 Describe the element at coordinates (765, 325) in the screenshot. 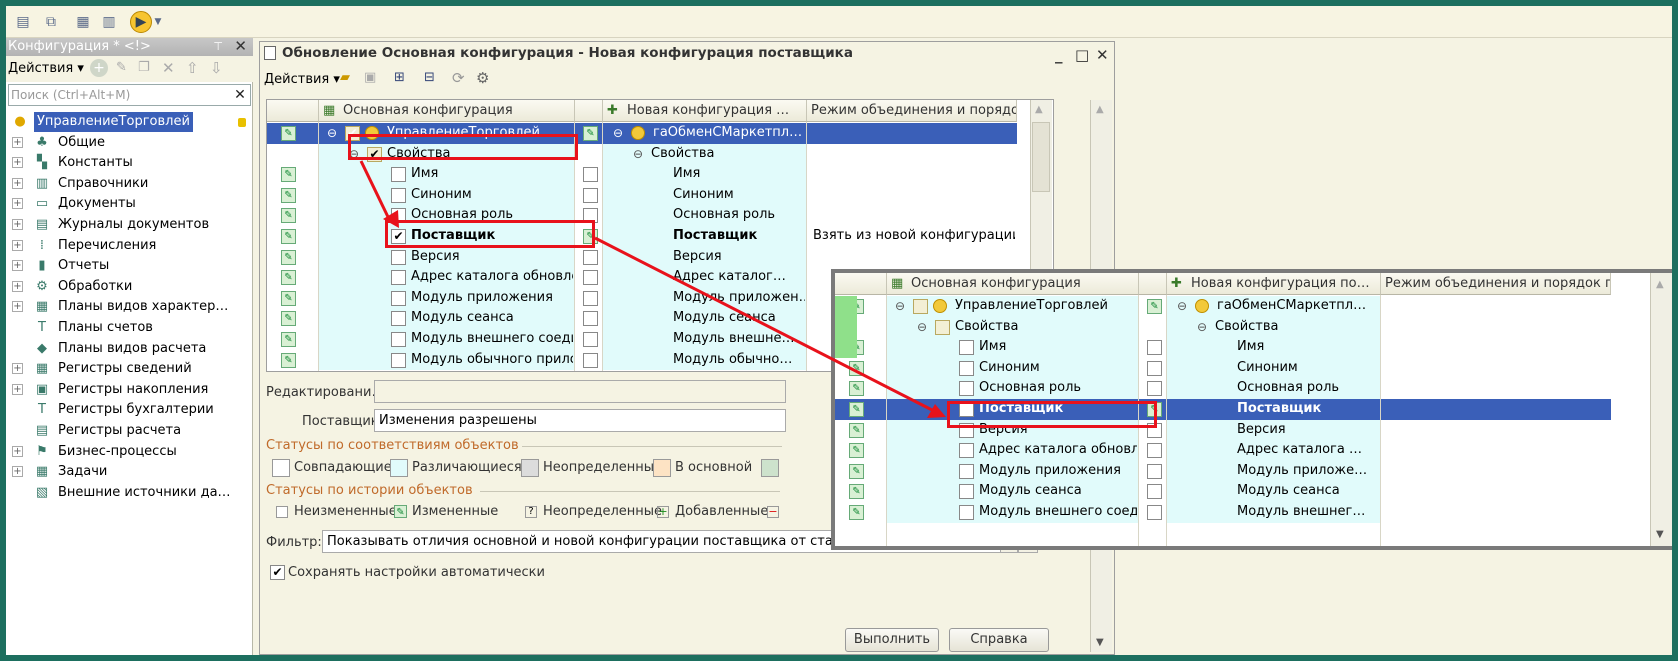

I see `arrow-supplier-to-zoom` at that location.